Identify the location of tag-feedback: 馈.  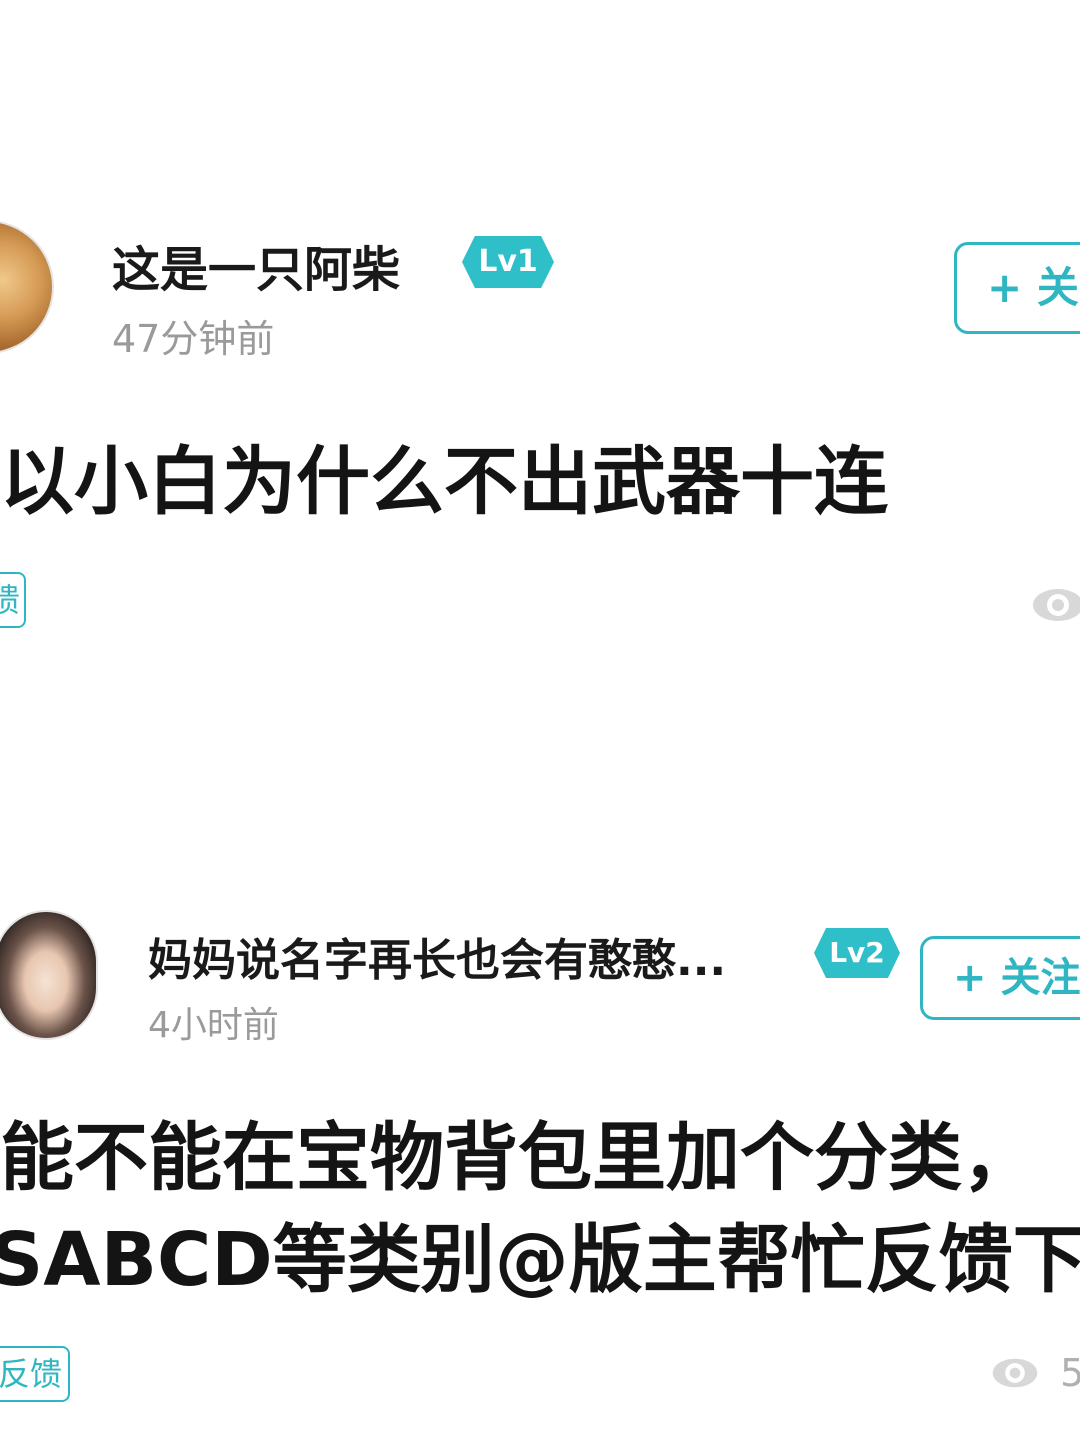
(13, 600).